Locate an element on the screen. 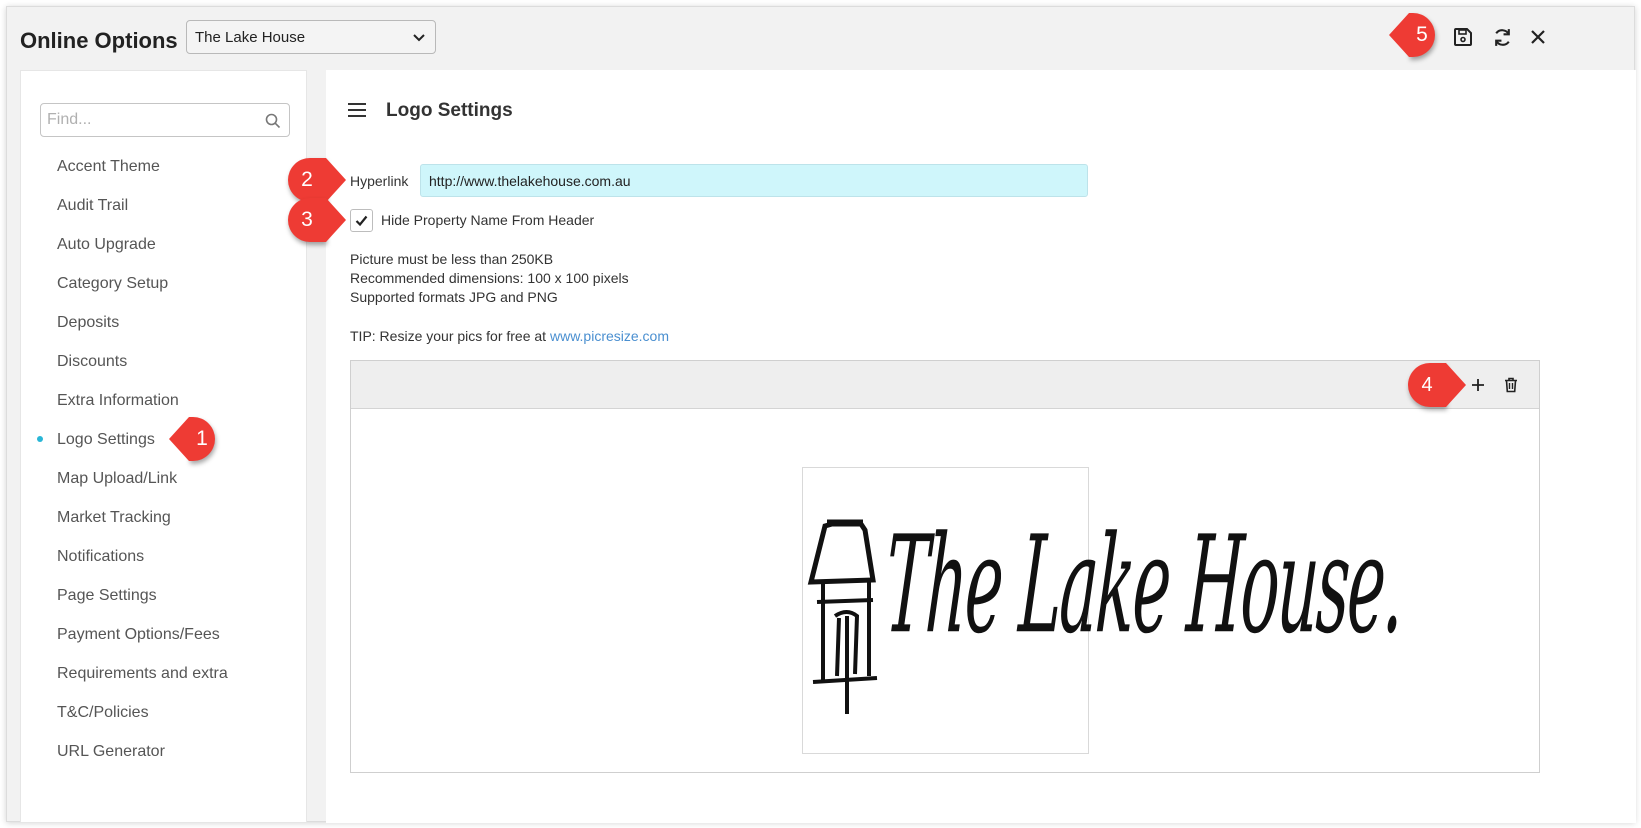 Image resolution: width=1641 pixels, height=828 pixels. info-dimensions: Recommended dimensions: 100 x 100 pixels is located at coordinates (489, 278).